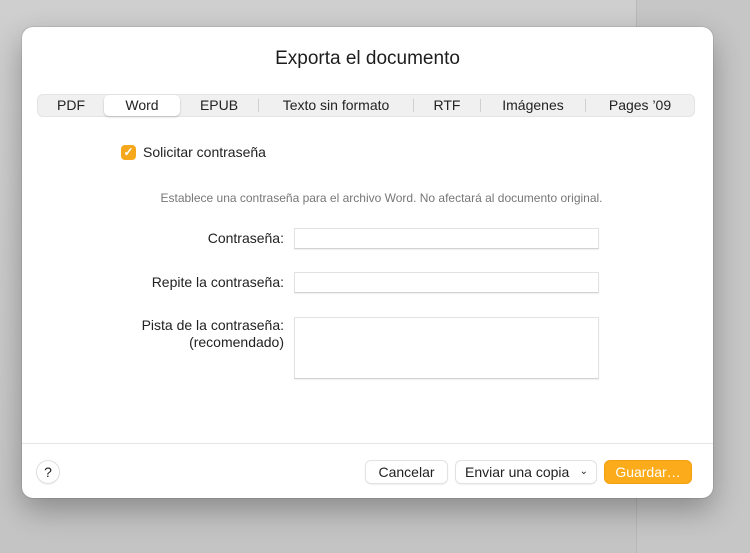 This screenshot has height=553, width=750. What do you see at coordinates (446, 348) in the screenshot?
I see `password-hint-field` at bounding box center [446, 348].